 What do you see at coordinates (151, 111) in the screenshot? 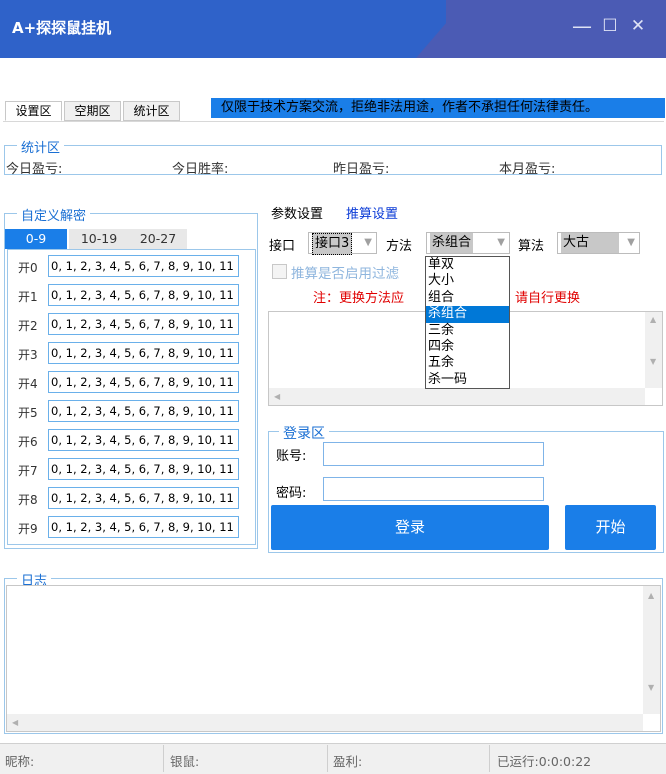
I see `tab-statistics: 统计区` at bounding box center [151, 111].